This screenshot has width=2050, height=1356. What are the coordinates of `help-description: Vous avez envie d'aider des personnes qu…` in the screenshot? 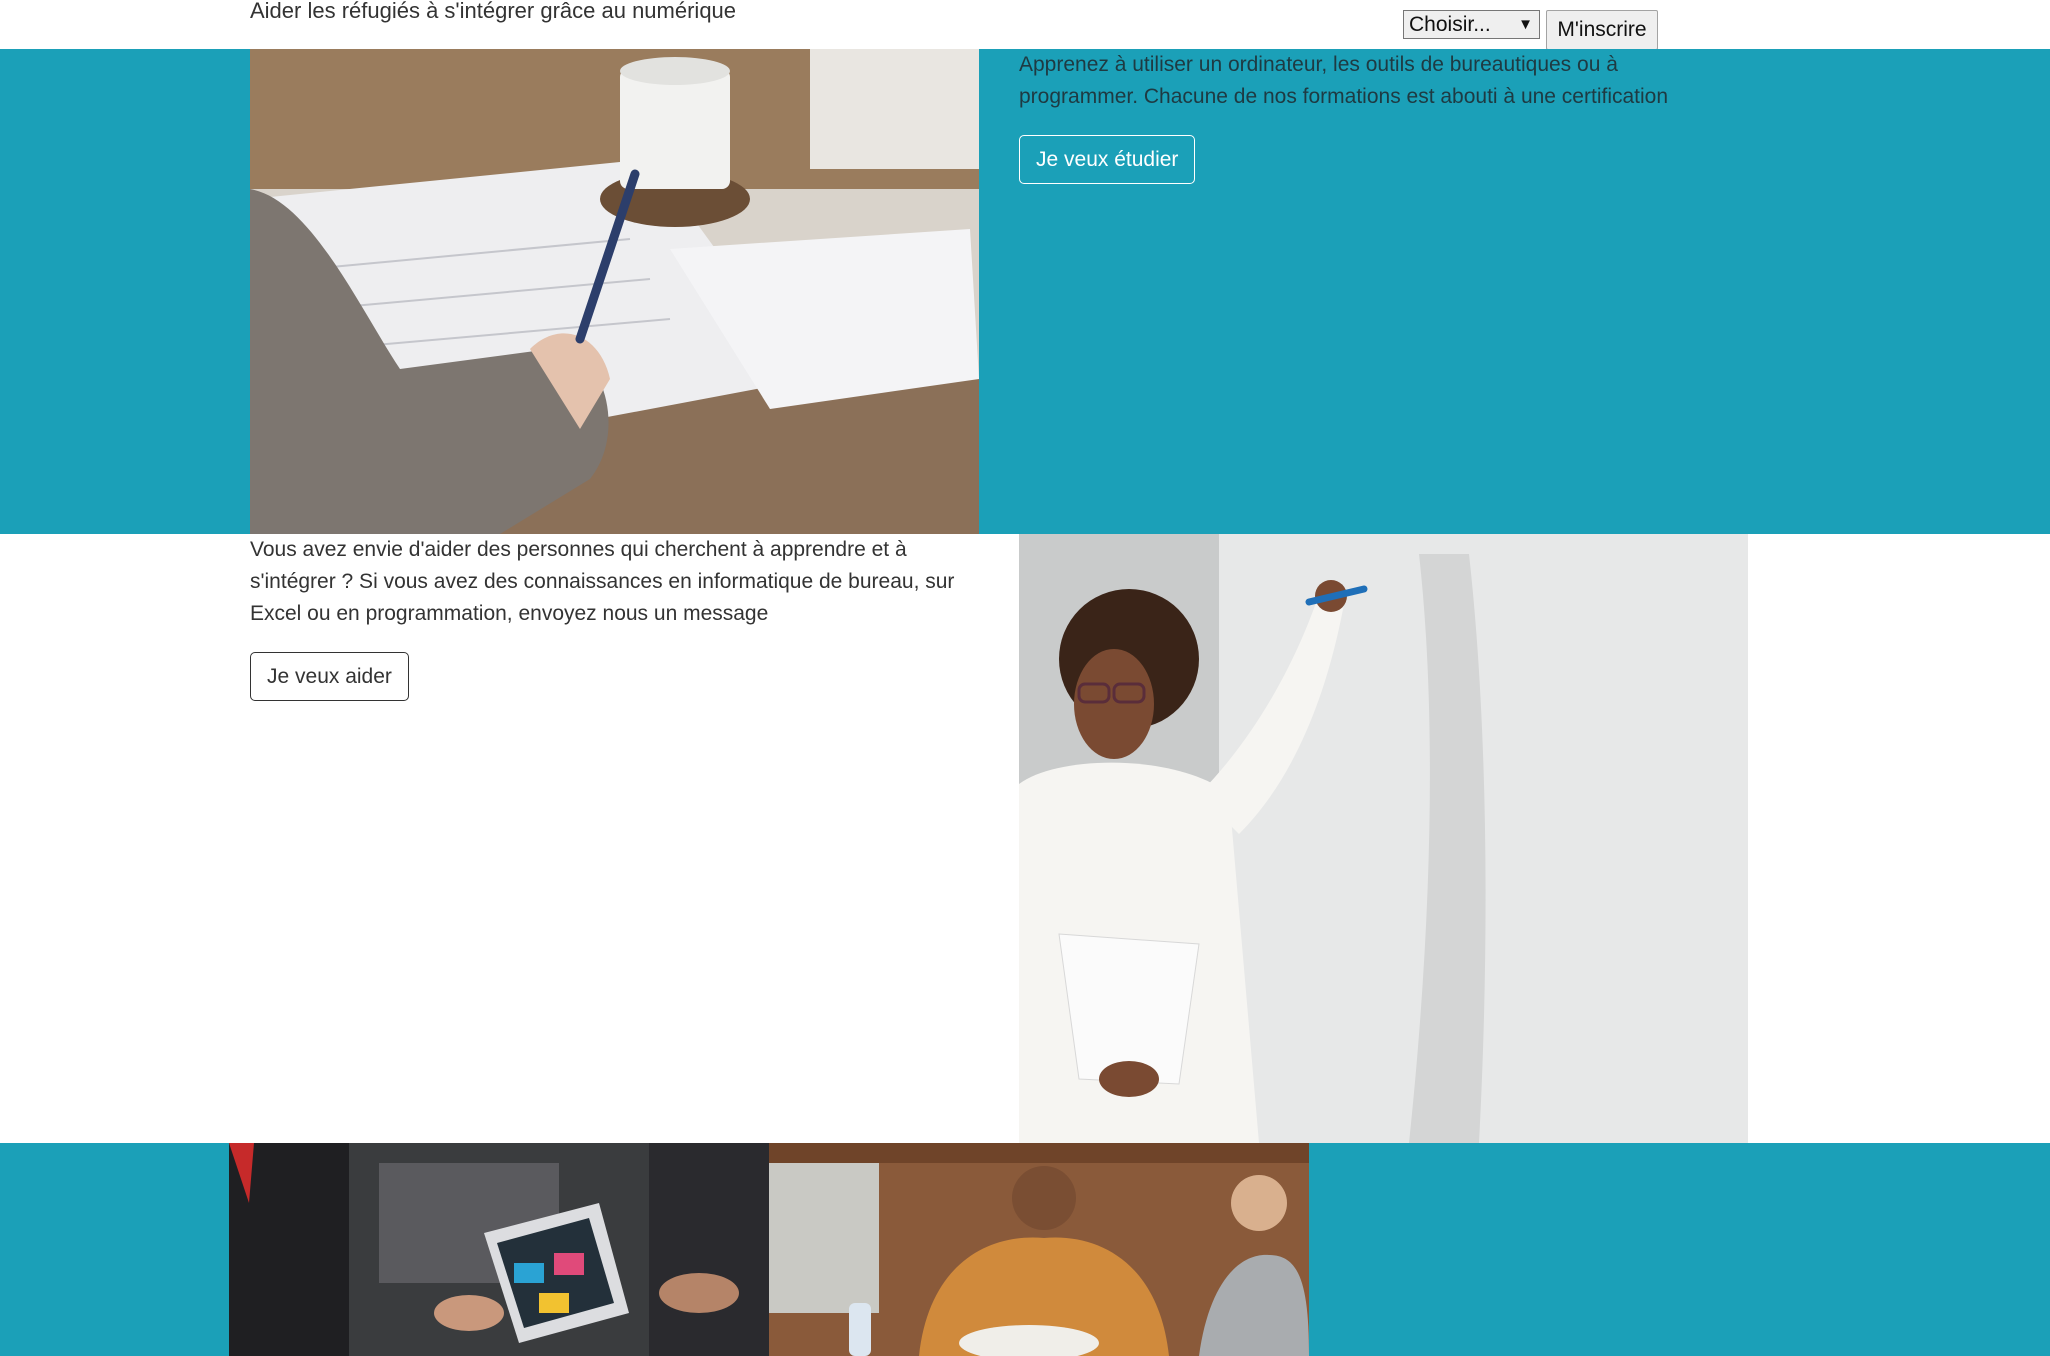 It's located at (602, 581).